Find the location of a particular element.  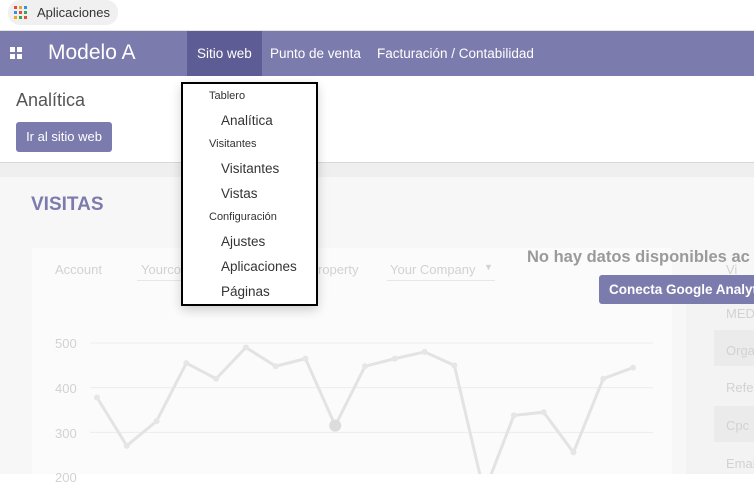

panel-item: Refe is located at coordinates (740, 387).